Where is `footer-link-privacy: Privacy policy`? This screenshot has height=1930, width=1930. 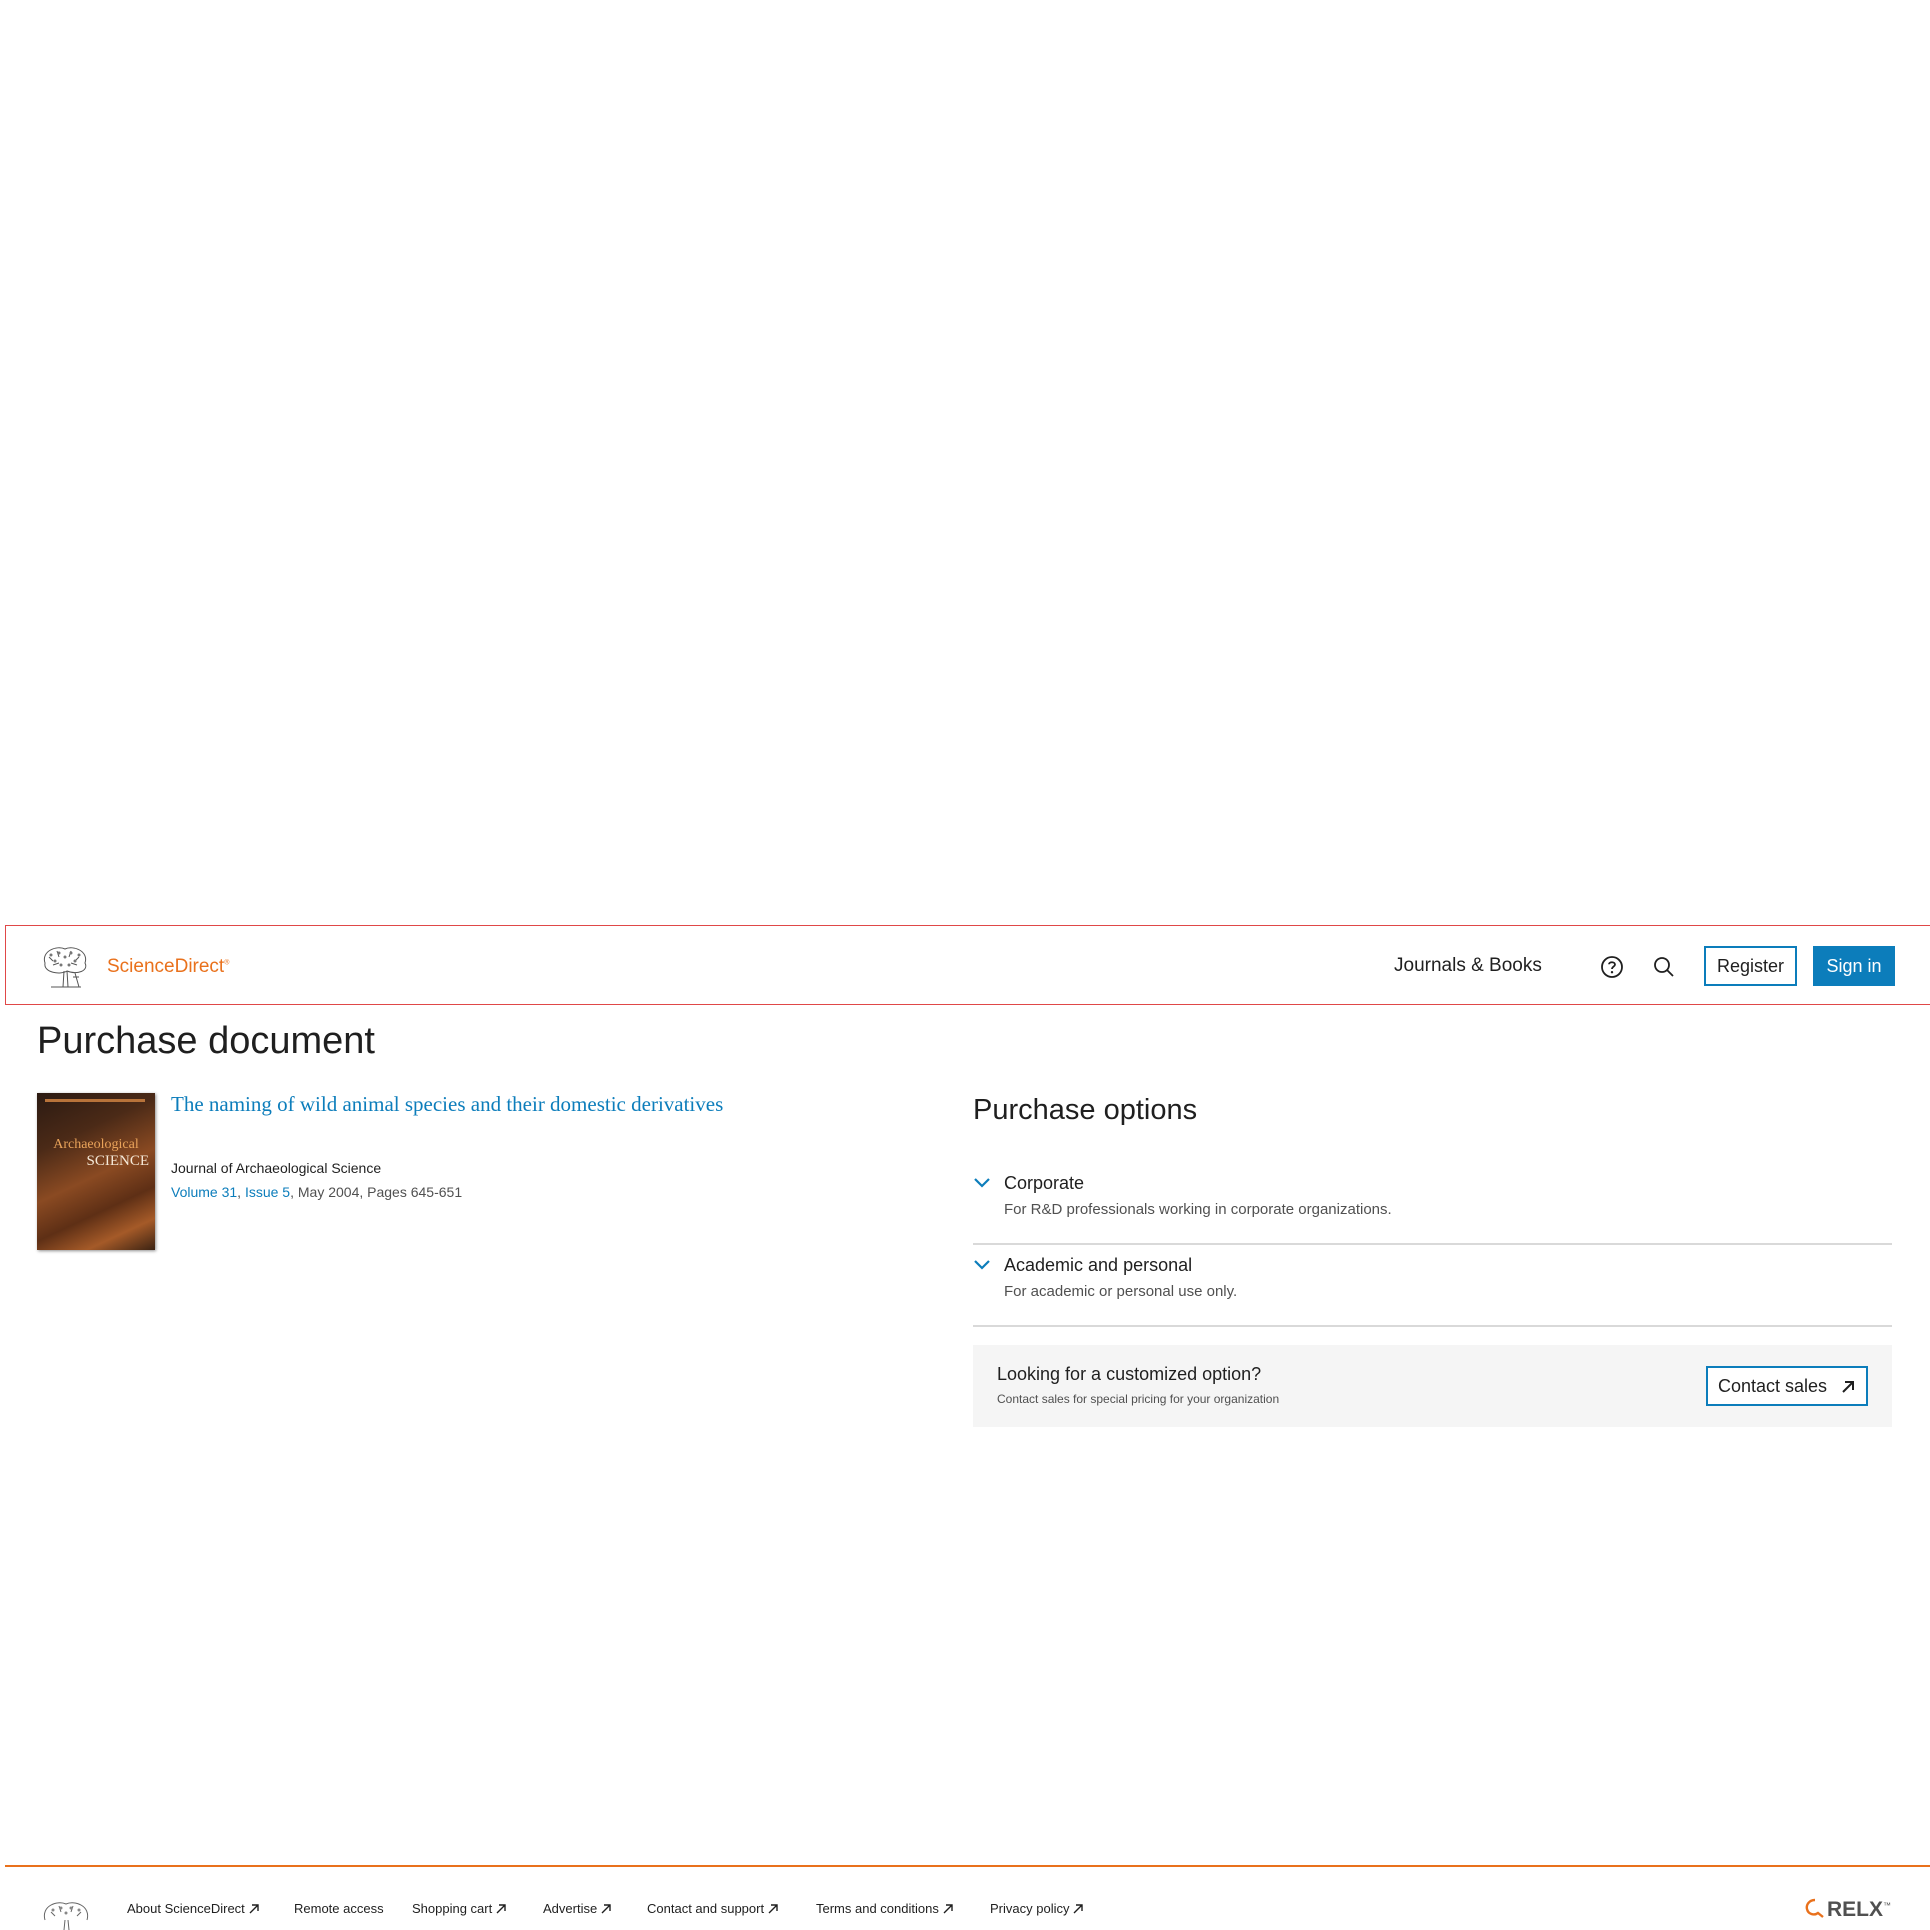 footer-link-privacy: Privacy policy is located at coordinates (1037, 1908).